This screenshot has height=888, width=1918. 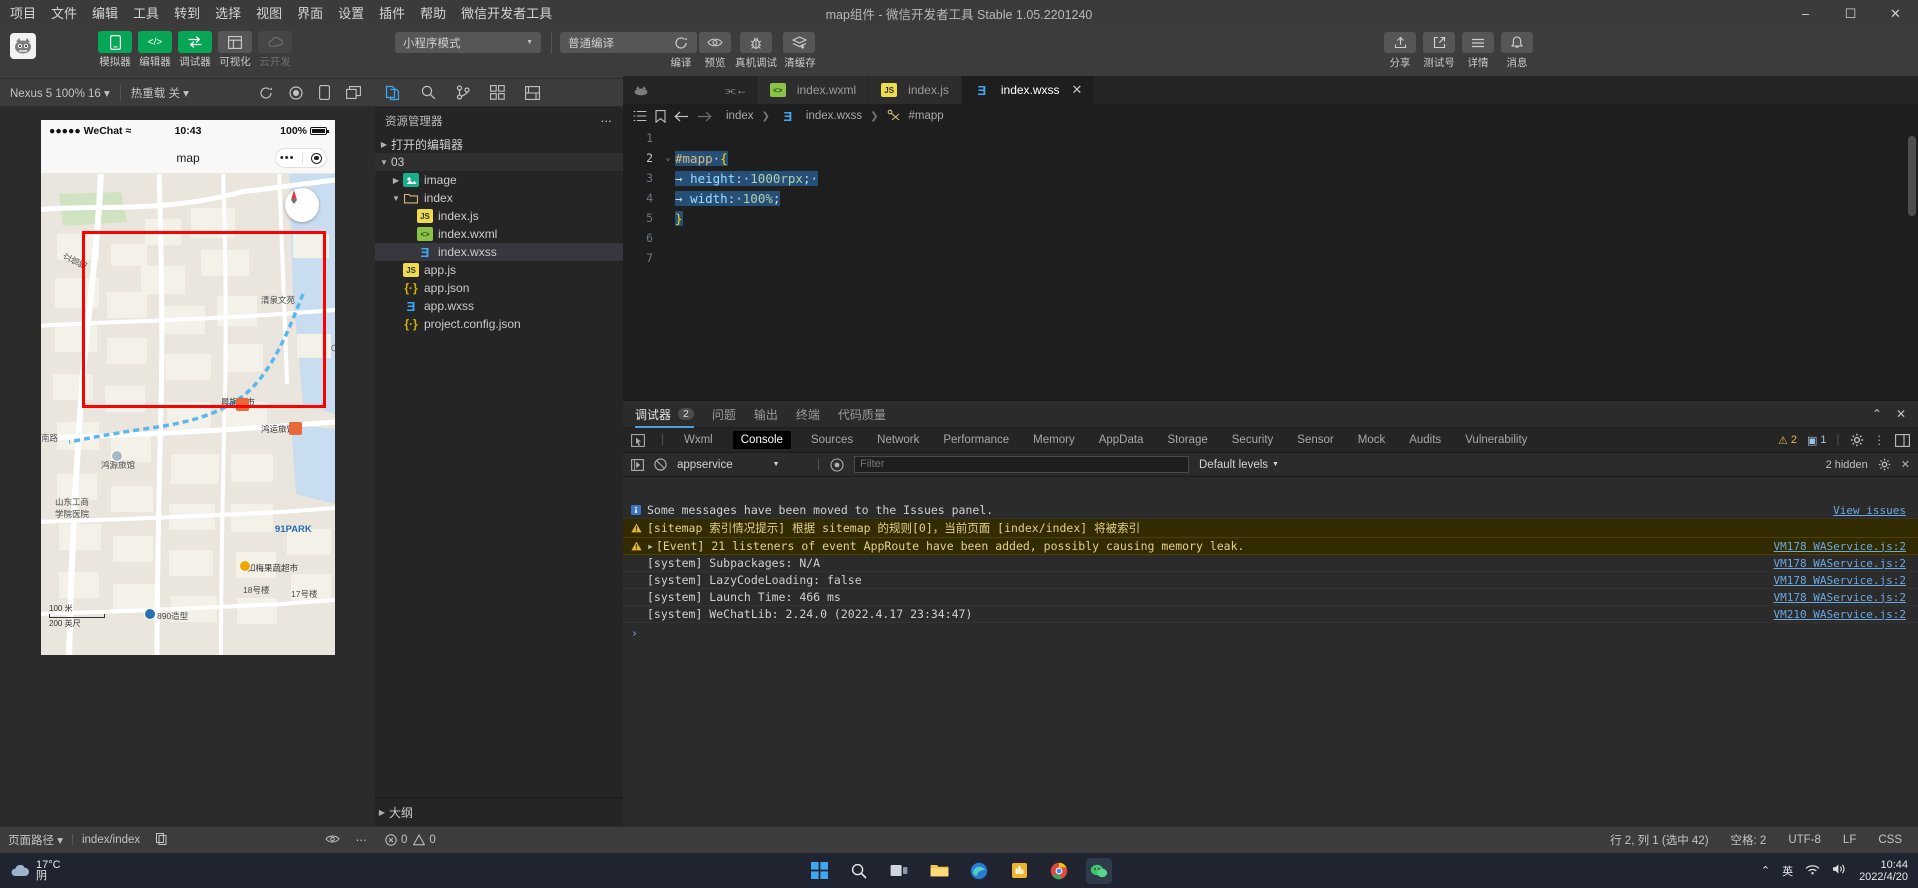 What do you see at coordinates (724, 414) in the screenshot?
I see `panel-tab-problems: 问题` at bounding box center [724, 414].